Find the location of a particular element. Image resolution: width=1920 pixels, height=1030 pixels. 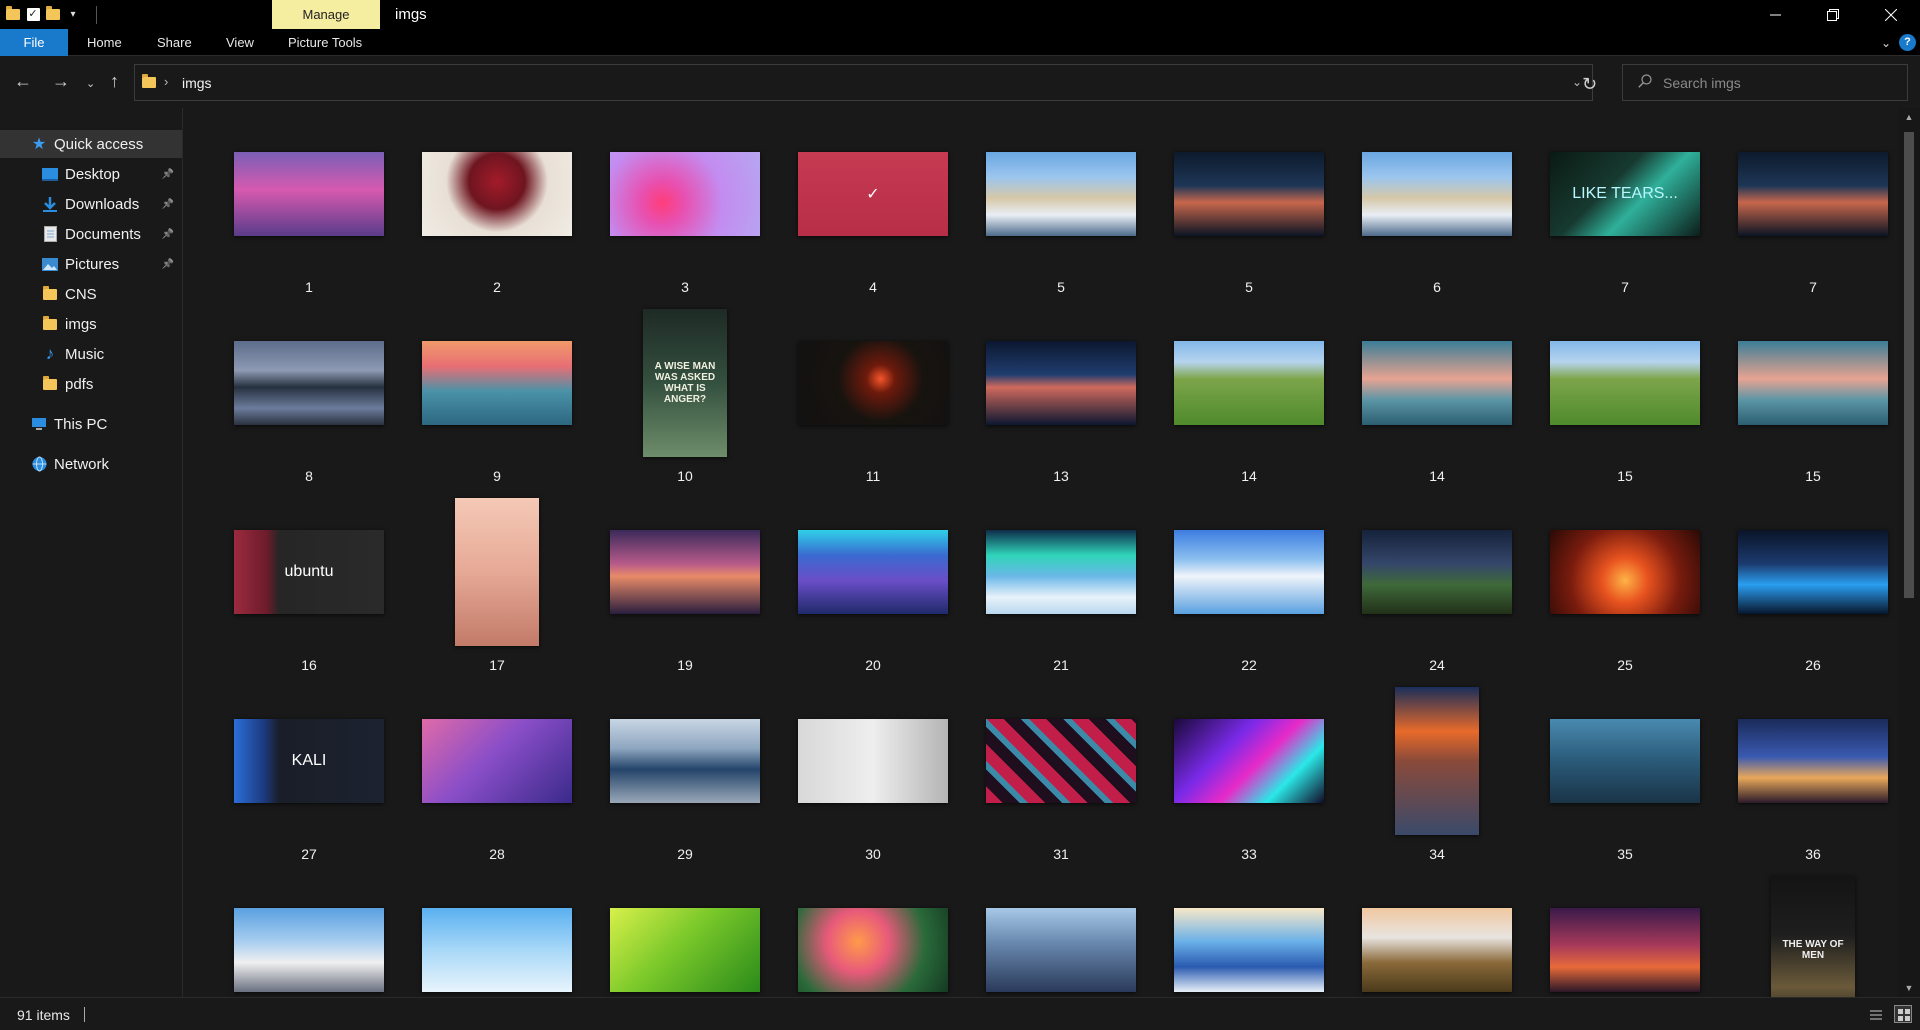

file-item: 17 is located at coordinates (497, 584).